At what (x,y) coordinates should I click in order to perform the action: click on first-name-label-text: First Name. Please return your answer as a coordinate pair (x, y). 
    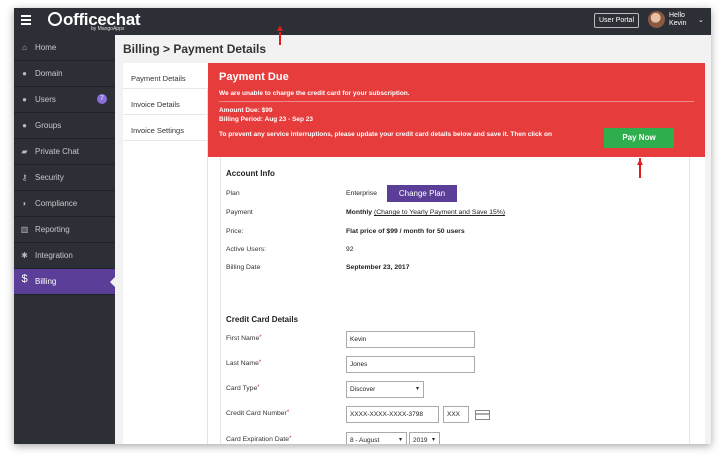
    Looking at the image, I should click on (243, 338).